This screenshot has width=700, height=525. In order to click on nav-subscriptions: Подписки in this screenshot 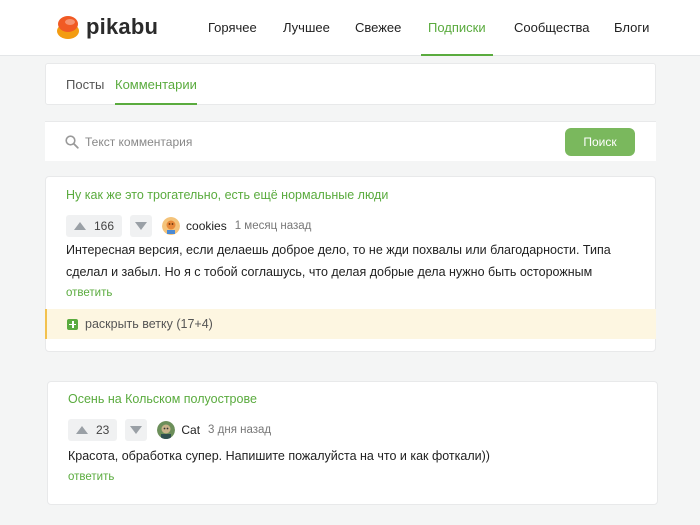, I will do `click(457, 28)`.